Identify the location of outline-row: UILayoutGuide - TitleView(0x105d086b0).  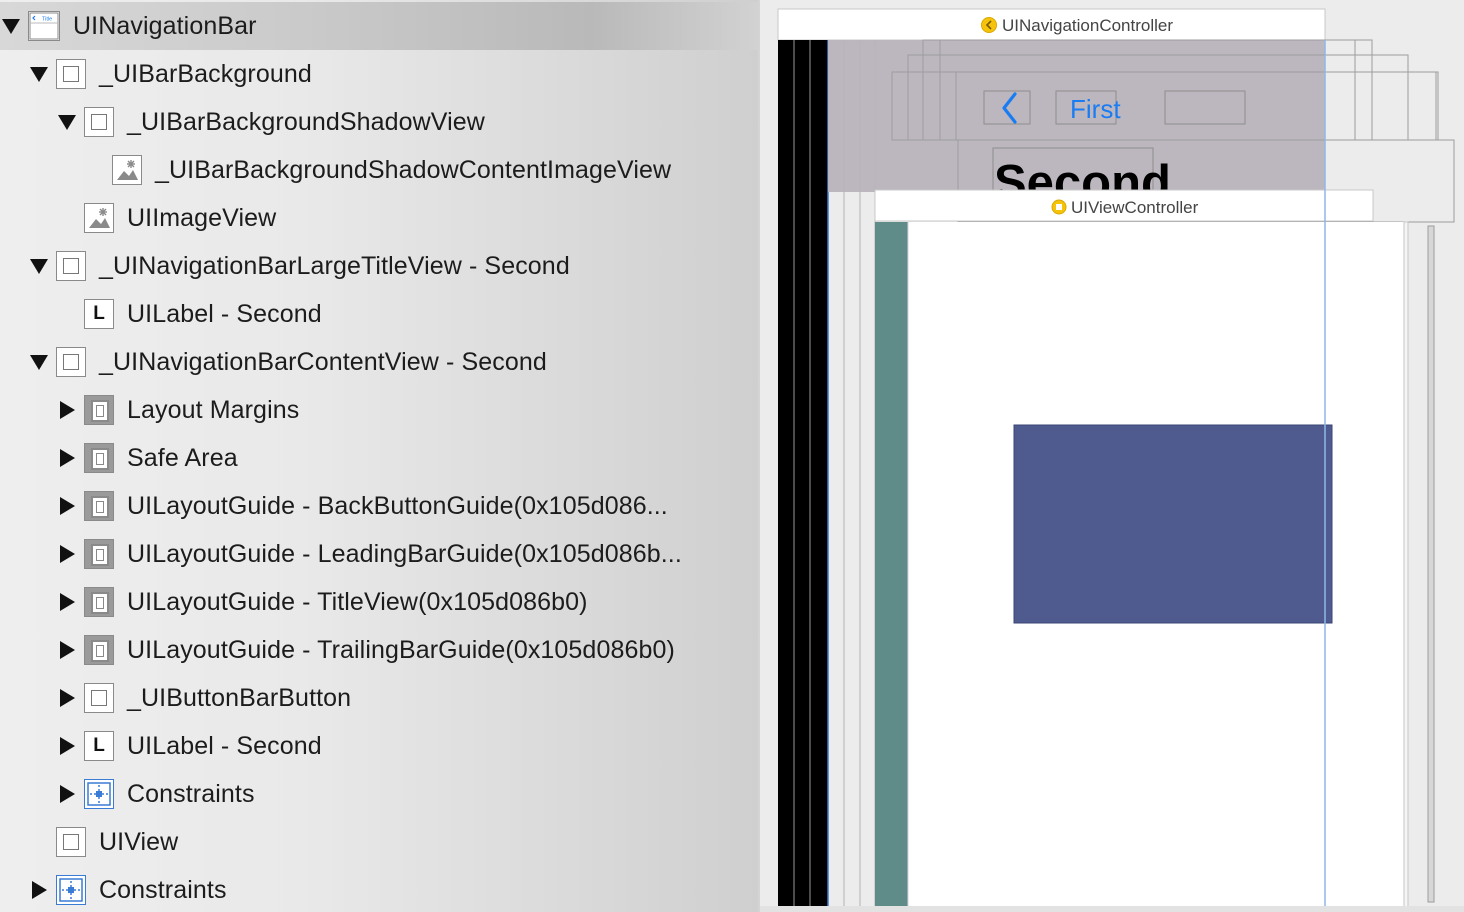
(379, 602).